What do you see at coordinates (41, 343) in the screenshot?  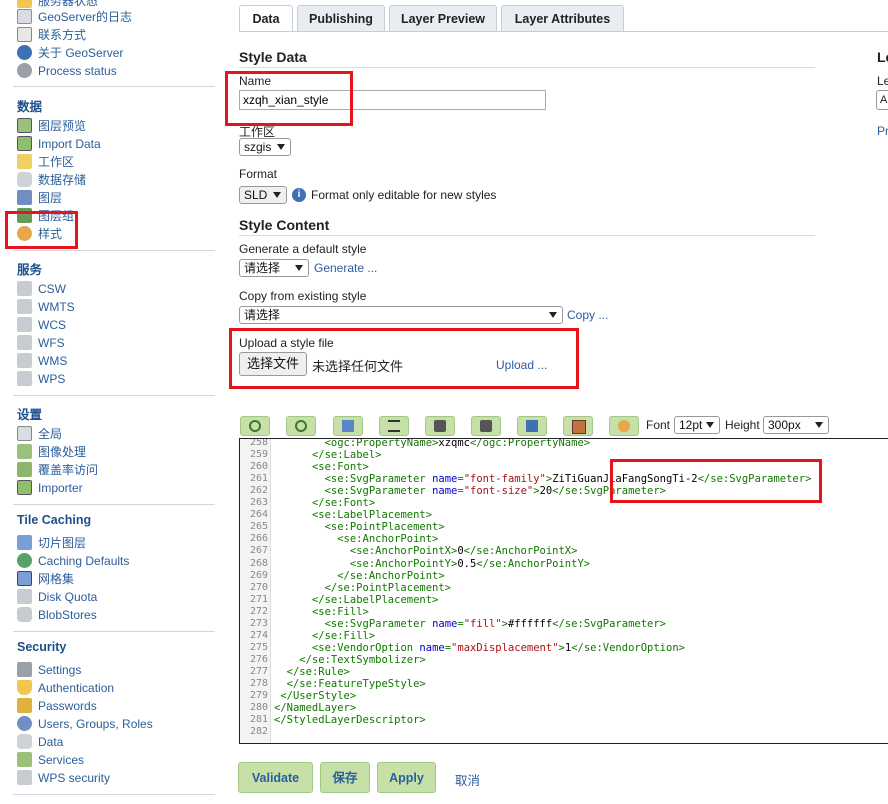 I see `sidebar-item-wfs: WFS` at bounding box center [41, 343].